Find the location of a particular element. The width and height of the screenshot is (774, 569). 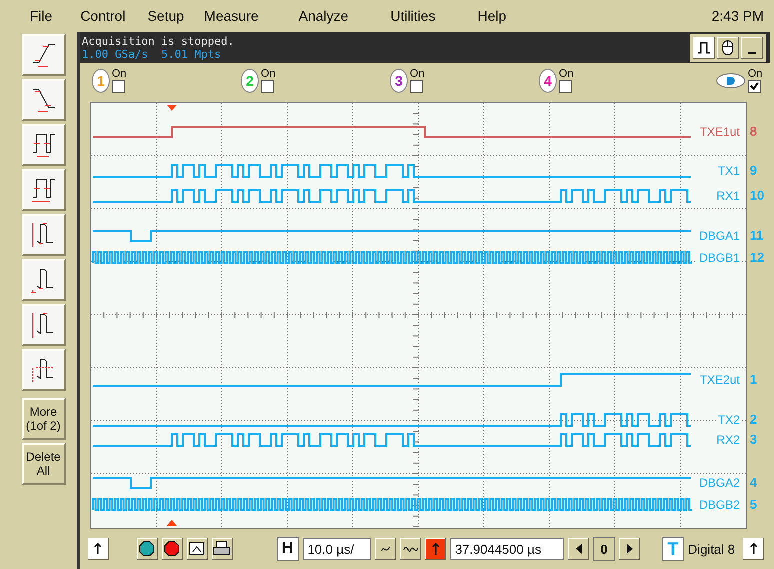

coarse-adjust-button is located at coordinates (411, 549).